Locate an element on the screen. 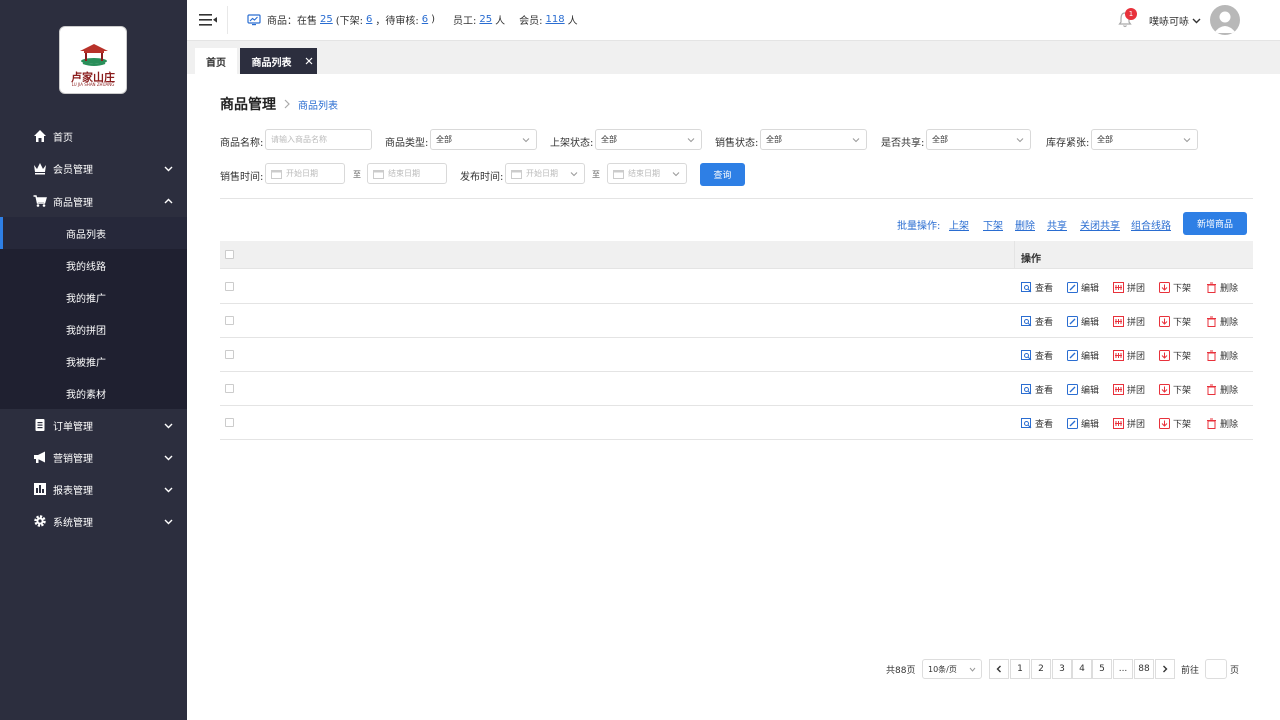 This screenshot has height=720, width=1280. tab-label: 首页 is located at coordinates (216, 63).